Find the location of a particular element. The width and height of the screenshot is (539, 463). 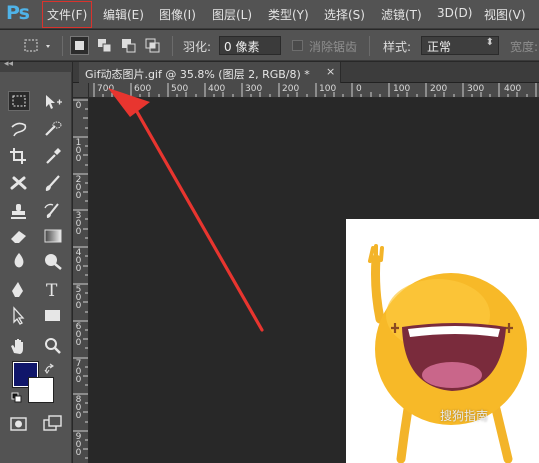

quick-selection-tool is located at coordinates (53, 130).